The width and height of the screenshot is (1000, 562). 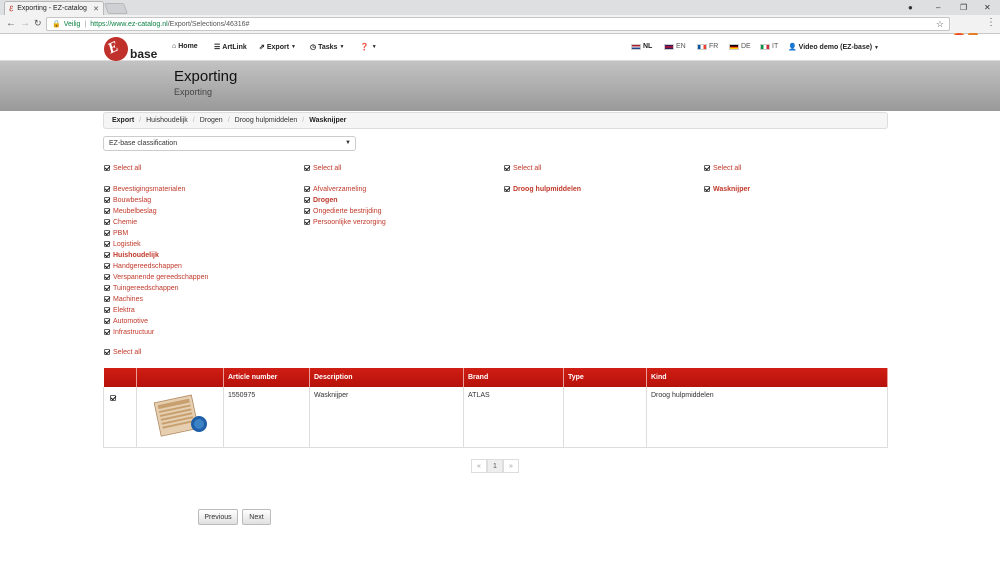 I want to click on category-checkbox: PBM, so click(x=116, y=233).